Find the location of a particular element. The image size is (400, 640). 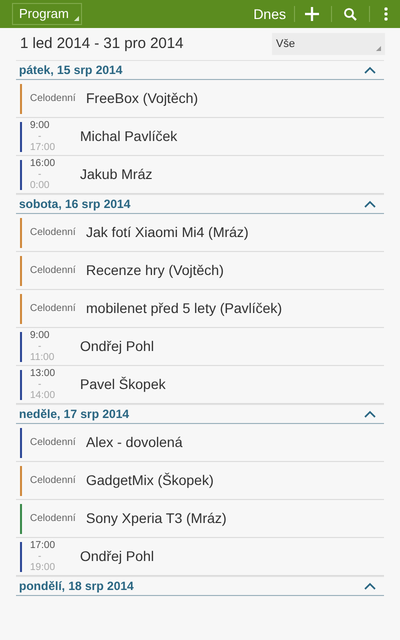

today-button: Dnes is located at coordinates (269, 14).